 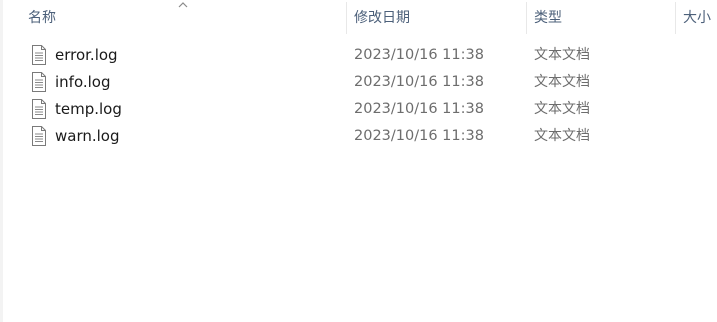 I want to click on file-row: error.log 2023/10/16 11:38 文本文档, so click(x=358, y=55).